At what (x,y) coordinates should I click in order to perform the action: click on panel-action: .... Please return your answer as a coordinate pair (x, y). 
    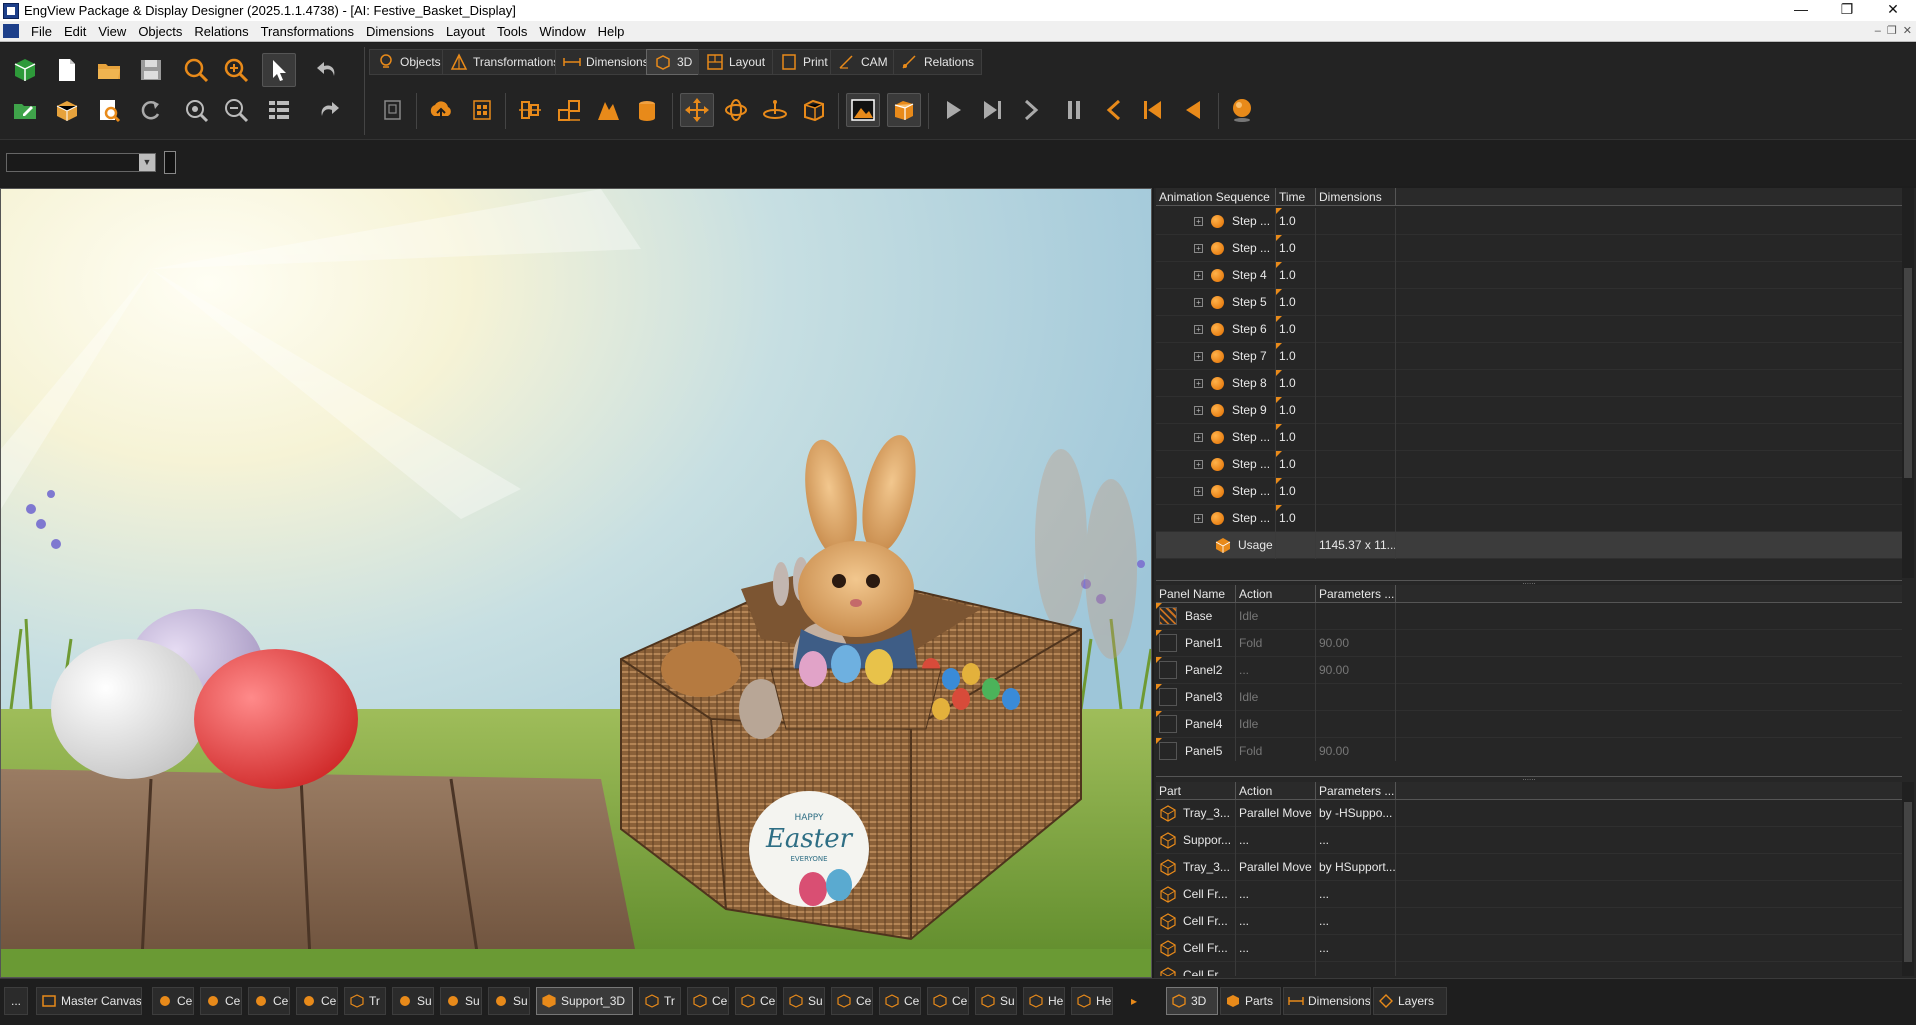
    Looking at the image, I should click on (1276, 670).